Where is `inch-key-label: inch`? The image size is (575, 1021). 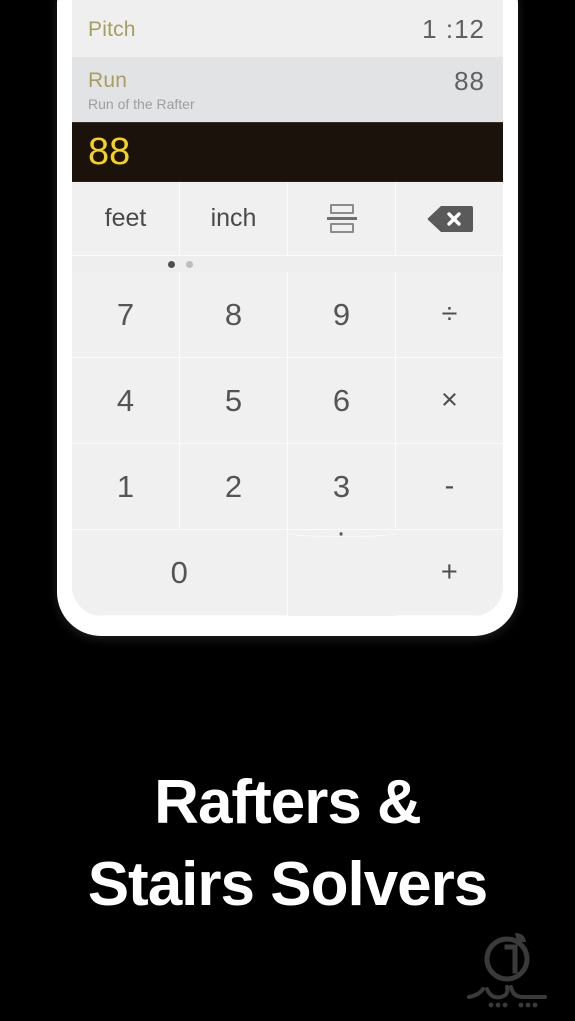 inch-key-label: inch is located at coordinates (233, 218).